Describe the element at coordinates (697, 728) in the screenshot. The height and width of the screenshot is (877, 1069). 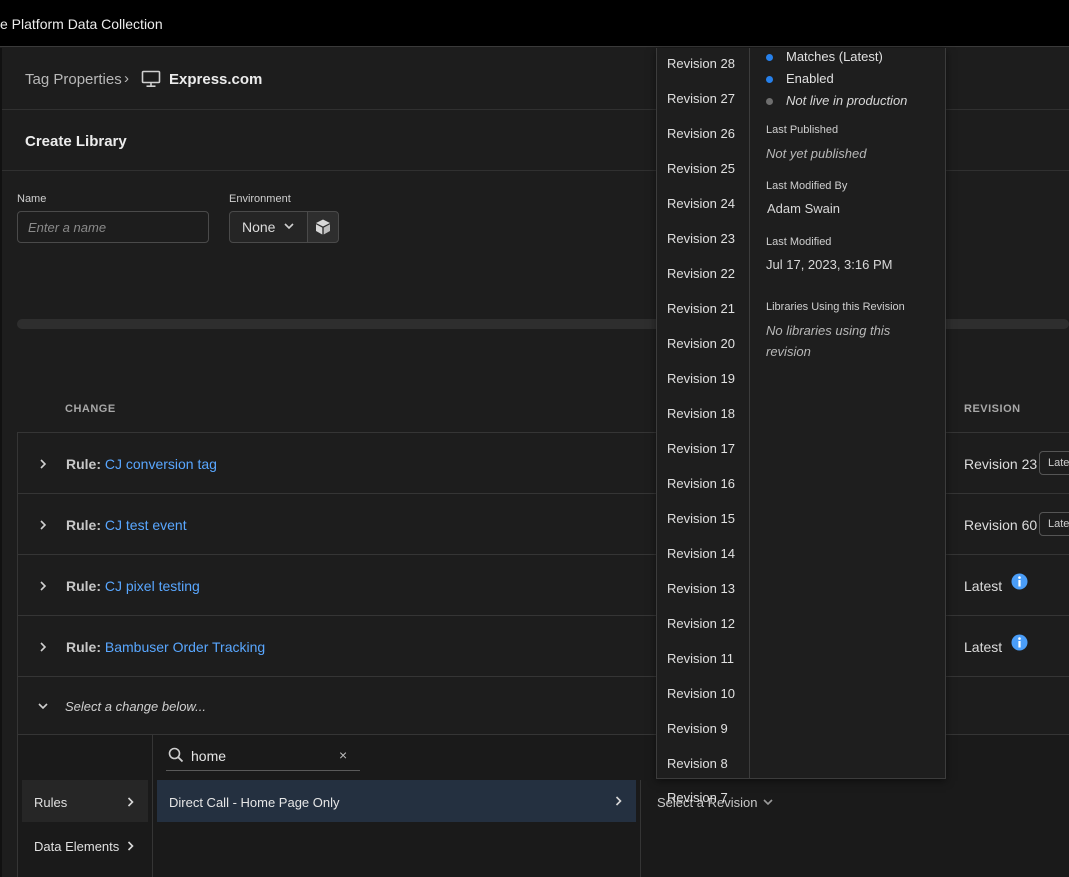
I see `revision-option: Revision 9` at that location.